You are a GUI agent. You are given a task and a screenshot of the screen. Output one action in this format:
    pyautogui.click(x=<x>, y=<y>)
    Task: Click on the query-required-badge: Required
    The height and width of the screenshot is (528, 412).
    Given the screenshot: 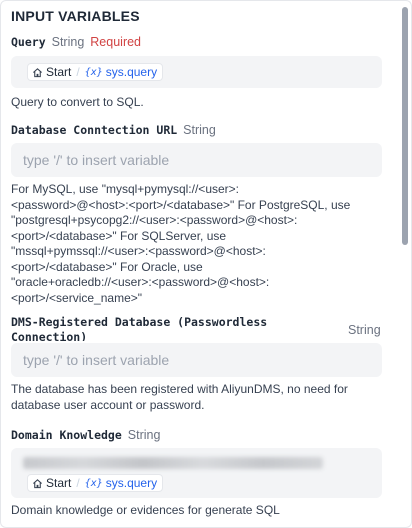 What is the action you would take?
    pyautogui.click(x=116, y=42)
    